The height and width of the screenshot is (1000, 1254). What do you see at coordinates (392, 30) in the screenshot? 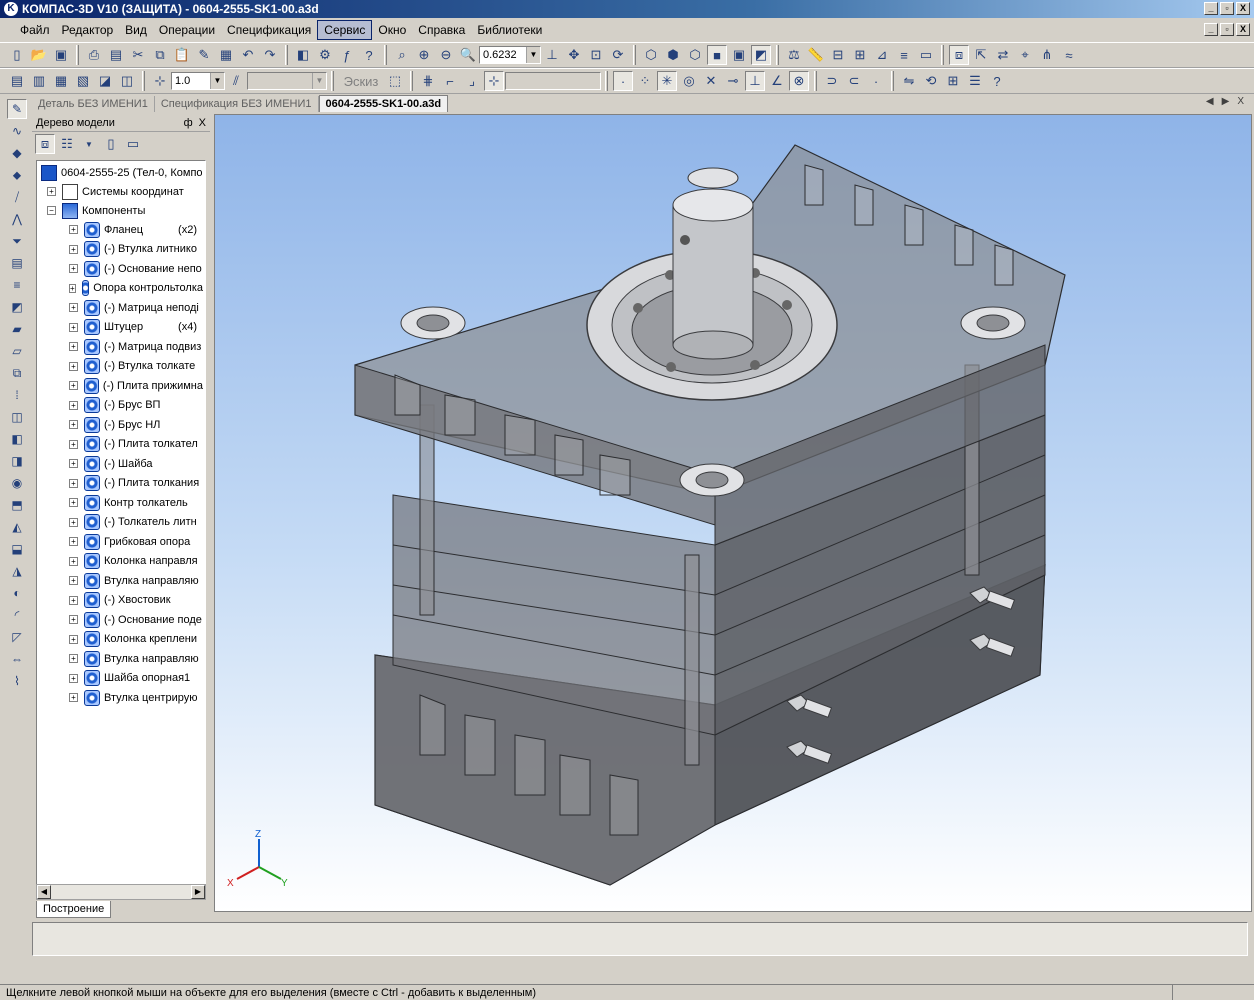
I see `menu-window: Окно` at bounding box center [392, 30].